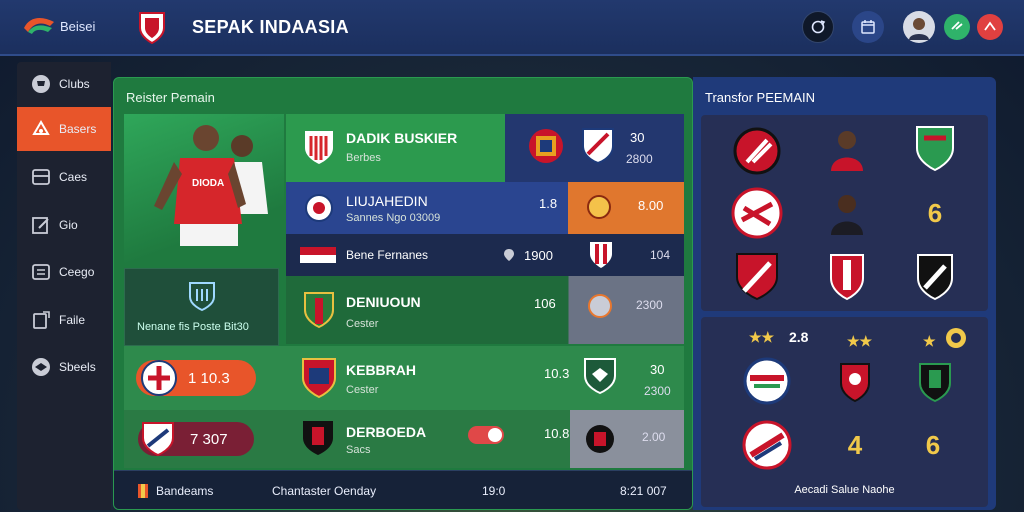 This screenshot has width=1024, height=512. I want to click on rating-stars: ★★, so click(860, 341).